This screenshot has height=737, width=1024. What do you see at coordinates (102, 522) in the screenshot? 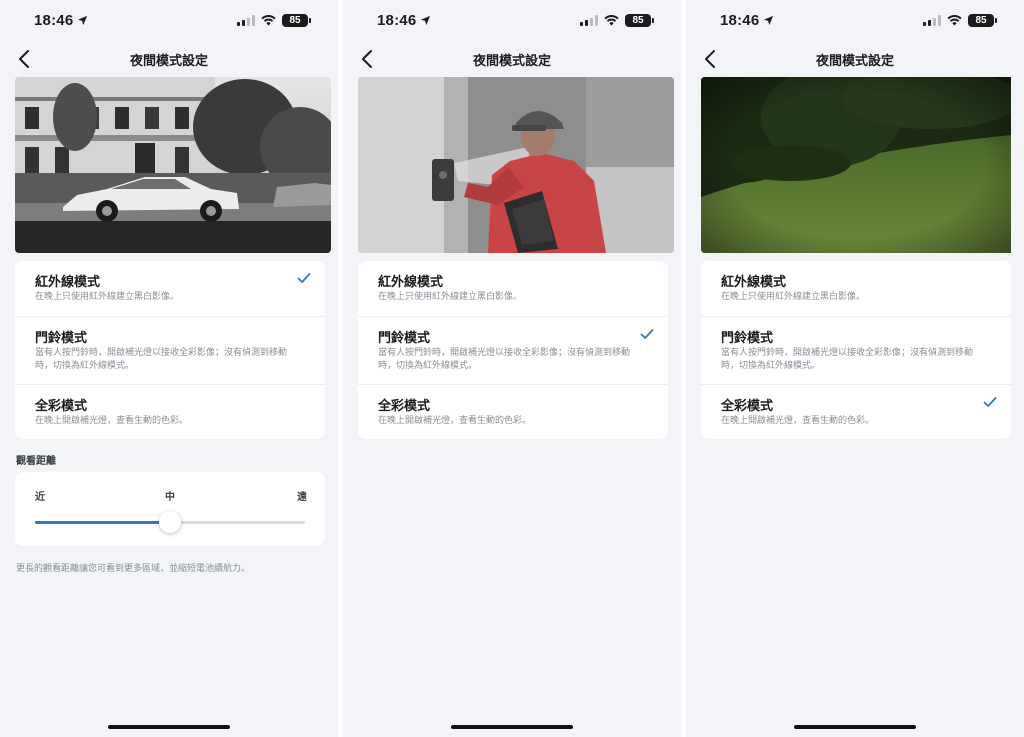
I see `slider-fill` at bounding box center [102, 522].